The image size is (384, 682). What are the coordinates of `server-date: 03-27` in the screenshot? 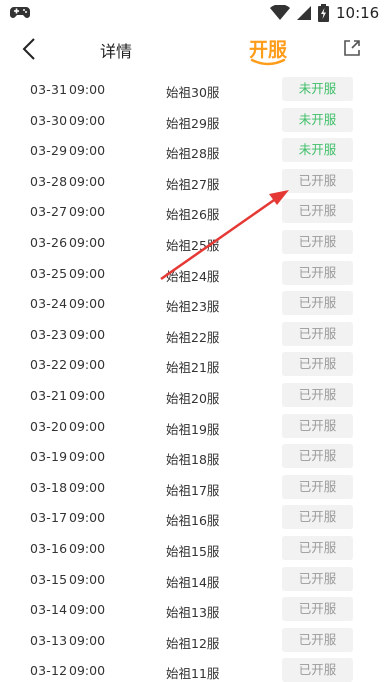 It's located at (49, 212).